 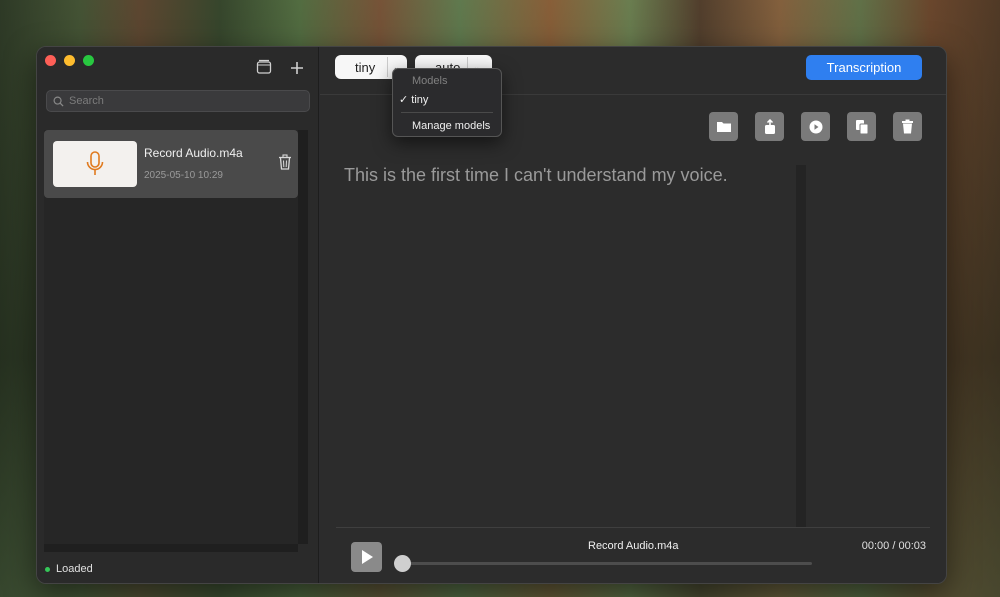 What do you see at coordinates (633, 546) in the screenshot?
I see `player-file-name: Record Audio.m4a` at bounding box center [633, 546].